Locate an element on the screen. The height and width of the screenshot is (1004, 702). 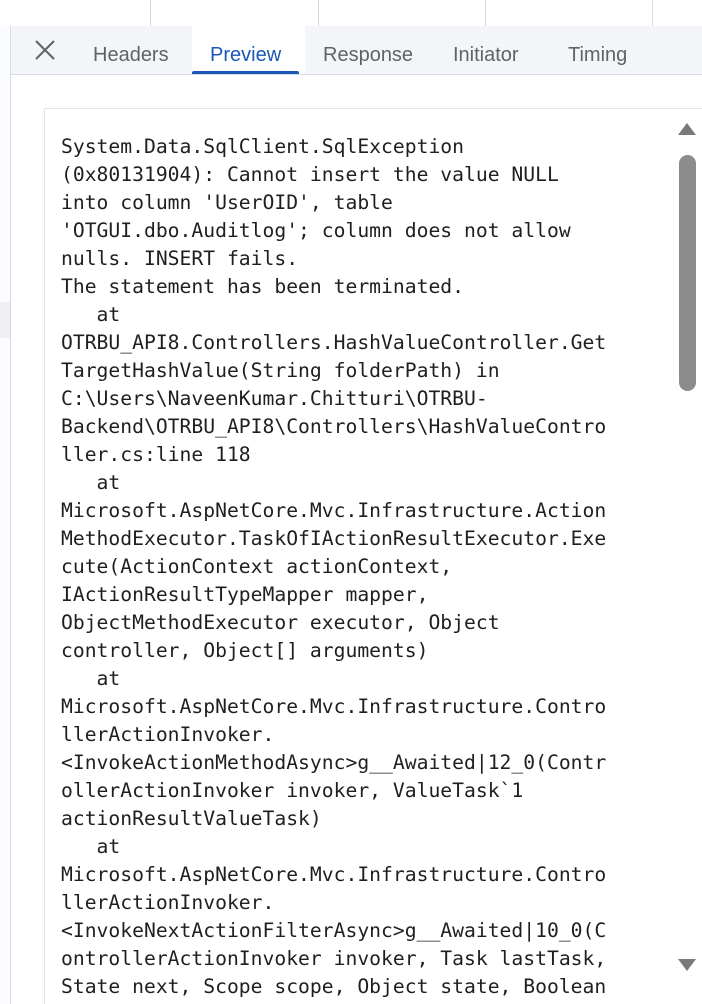
scroll-down-arrow-icon is located at coordinates (687, 965).